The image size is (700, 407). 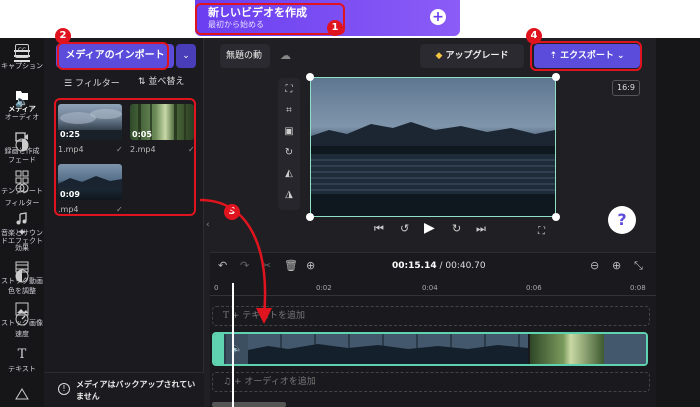 I want to click on rail-item-speed: 速度, so click(x=22, y=325).